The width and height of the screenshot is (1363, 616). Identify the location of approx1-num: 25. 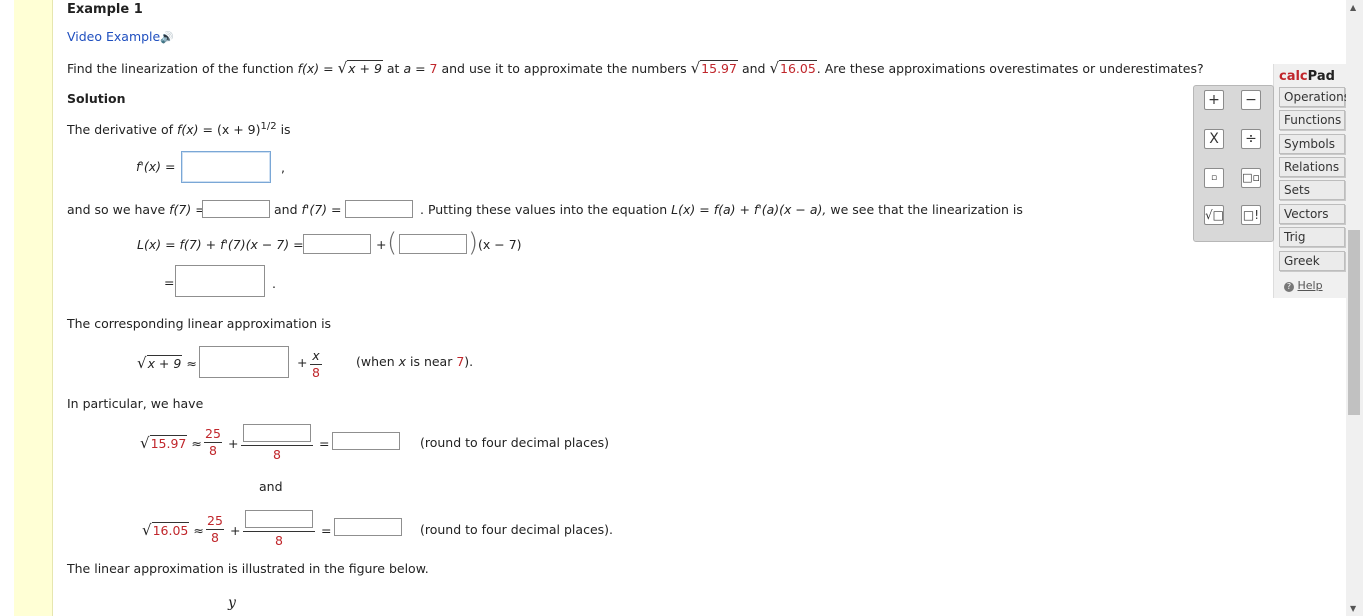
(213, 433).